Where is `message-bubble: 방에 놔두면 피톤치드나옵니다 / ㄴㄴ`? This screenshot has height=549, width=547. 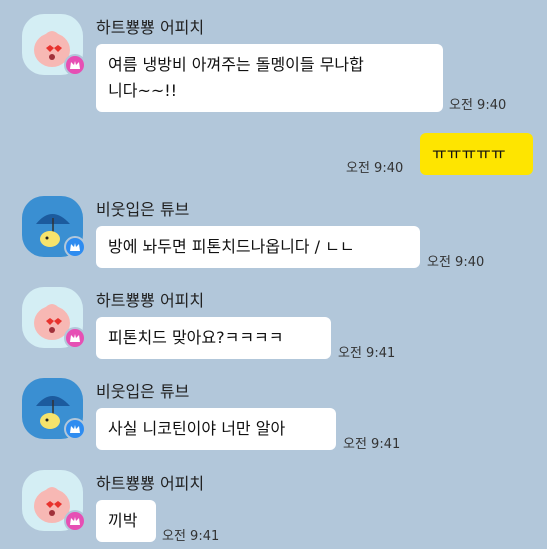 message-bubble: 방에 놔두면 피톤치드나옵니다 / ㄴㄴ is located at coordinates (258, 247).